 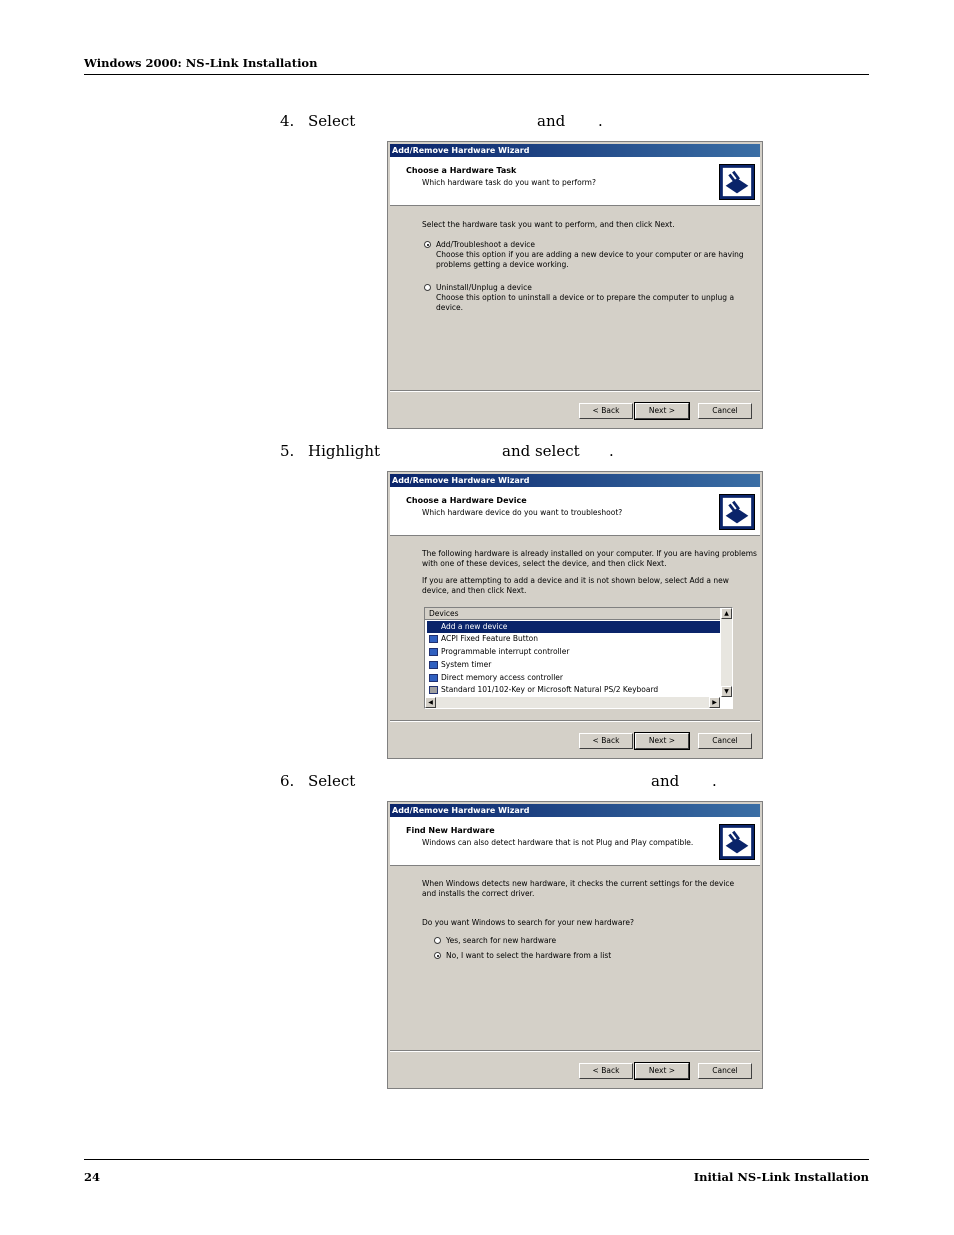 What do you see at coordinates (572, 702) in the screenshot?
I see `horizontal-scrollbar: ◀ ▶` at bounding box center [572, 702].